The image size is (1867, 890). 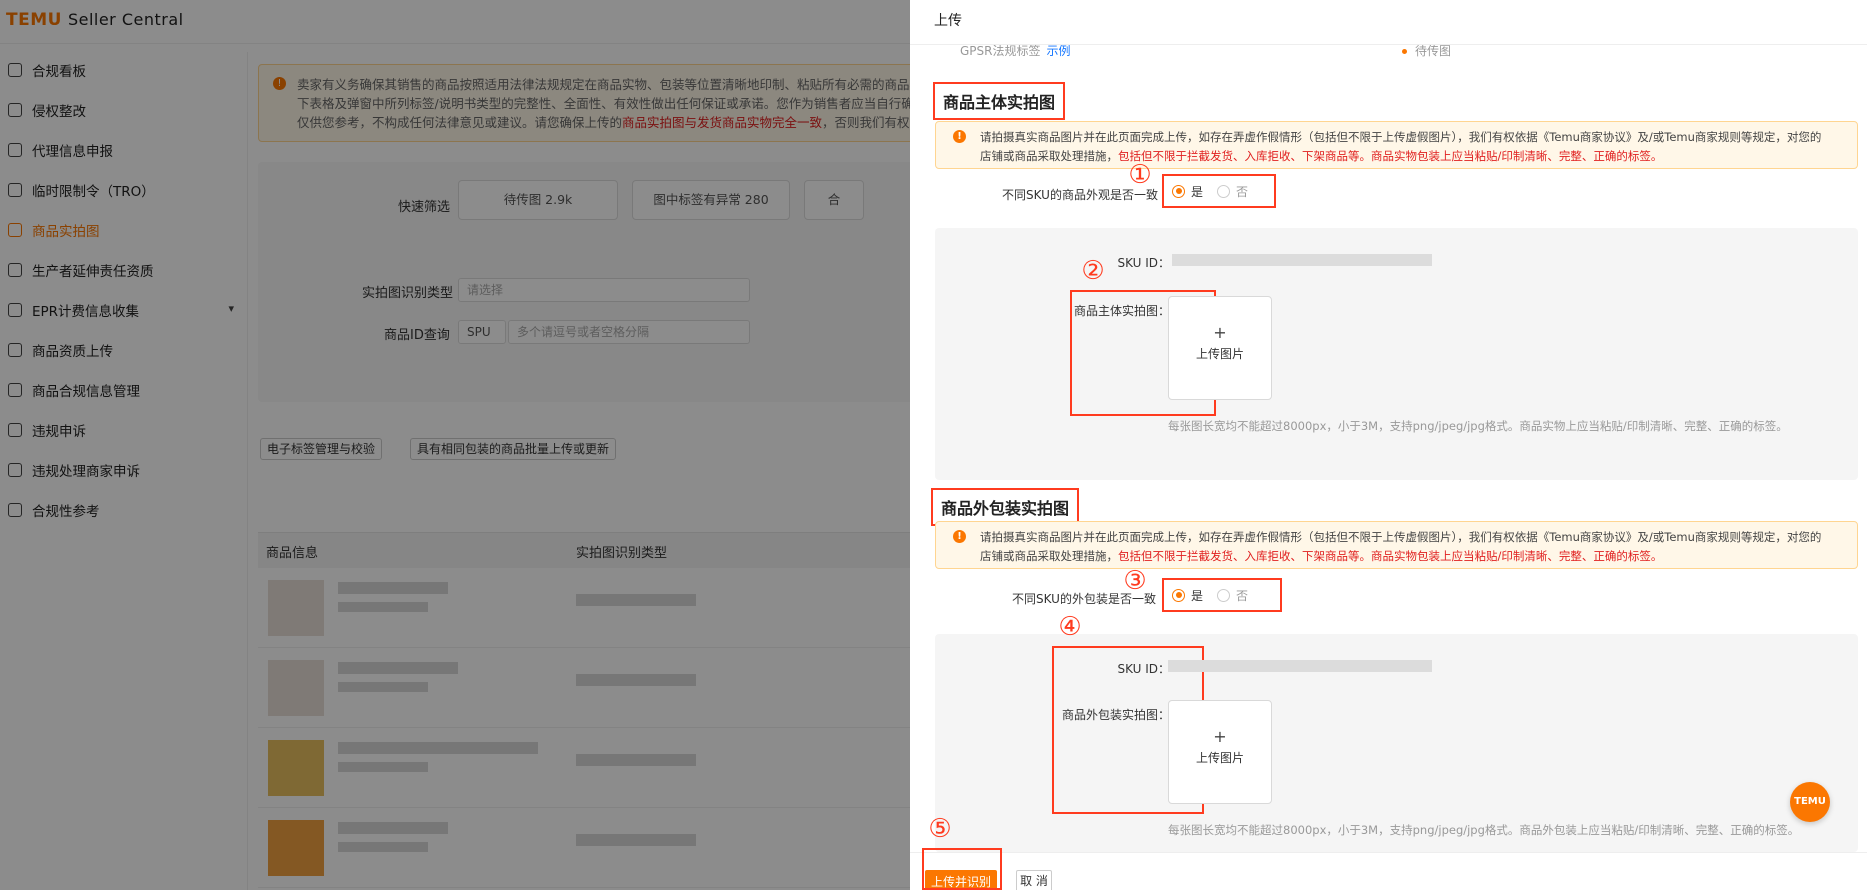 What do you see at coordinates (1388, 44) in the screenshot?
I see `drawer-divider` at bounding box center [1388, 44].